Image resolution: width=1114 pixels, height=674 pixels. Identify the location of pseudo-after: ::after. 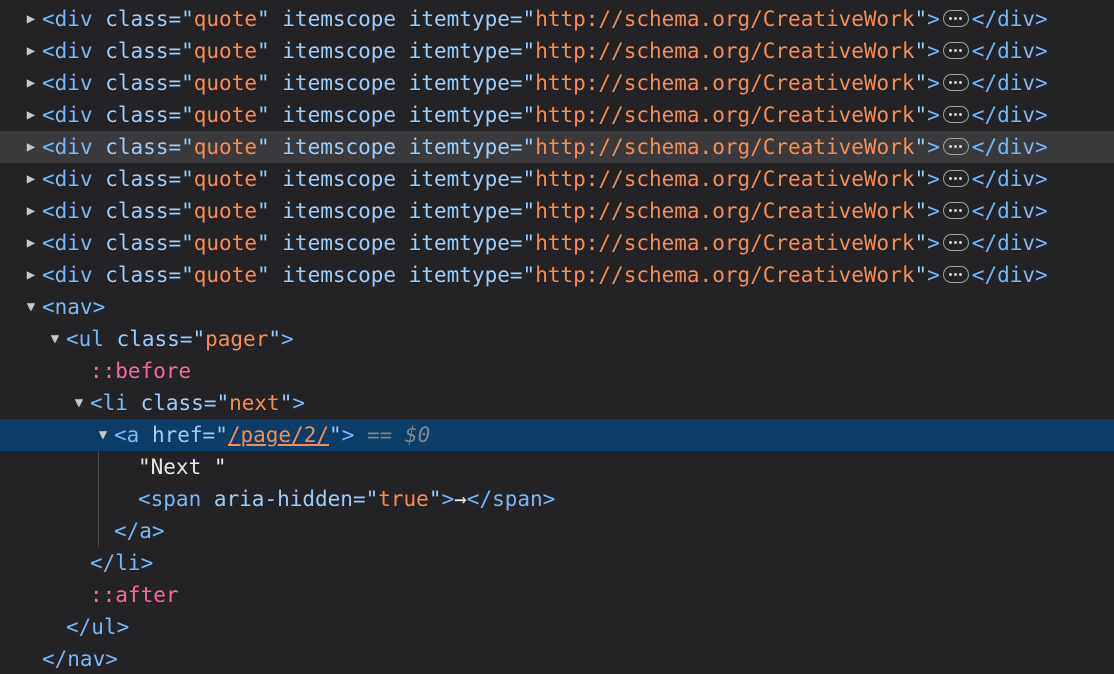
(557, 595).